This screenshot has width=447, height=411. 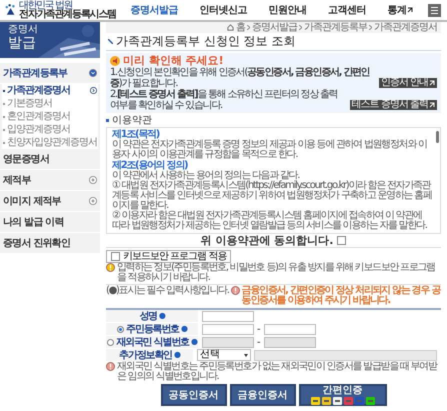 I want to click on terms-paragraph: ② 이용자라 함은 대법원 전자가족관계등록시스템 홈페이지에 접속하여 이 약관에 따라 법원행정처가 제공하는 인터넷 열람발급 등의 서비스를 이용하는 자를 말한다., so click(x=270, y=221).